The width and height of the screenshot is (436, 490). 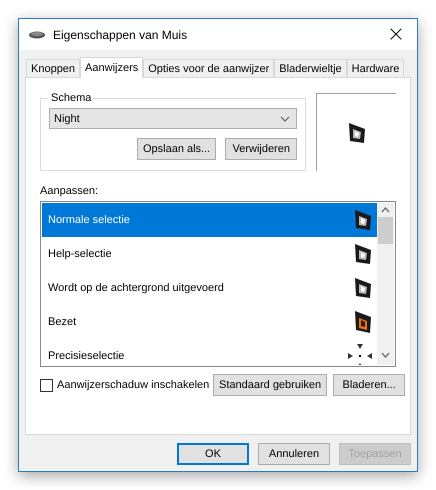 What do you see at coordinates (209, 220) in the screenshot?
I see `list-item: Normale selectie` at bounding box center [209, 220].